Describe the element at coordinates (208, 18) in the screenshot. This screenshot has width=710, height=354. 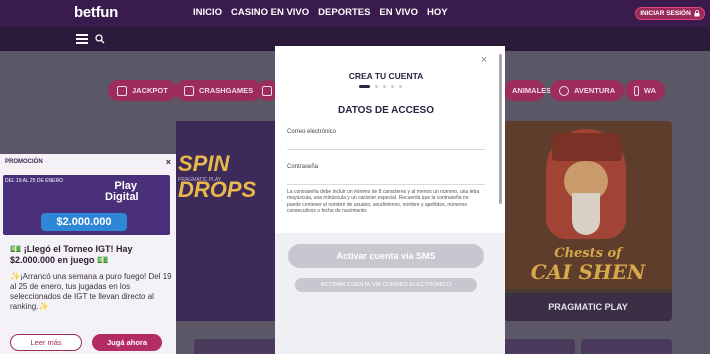
I see `nav-inicio: INICIO` at that location.